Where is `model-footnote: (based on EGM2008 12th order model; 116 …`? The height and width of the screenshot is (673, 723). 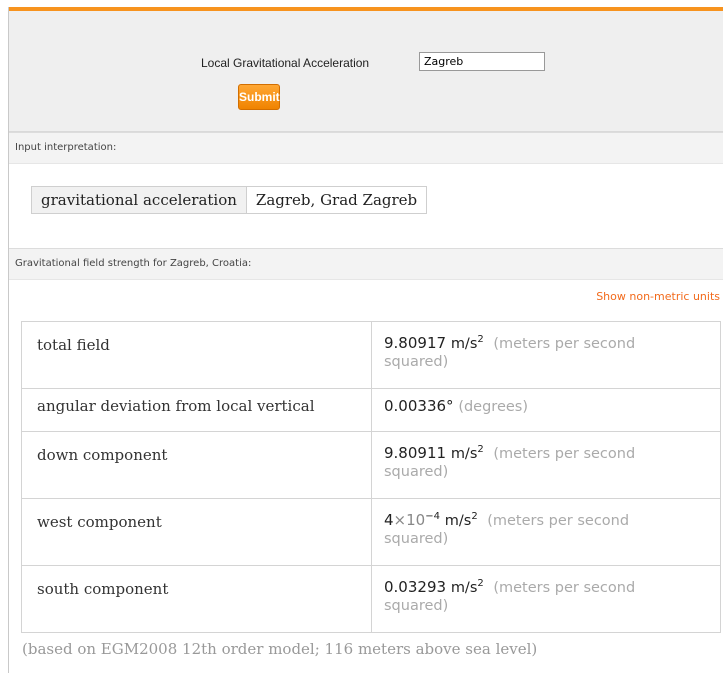 model-footnote: (based on EGM2008 12th order model; 116 … is located at coordinates (280, 649).